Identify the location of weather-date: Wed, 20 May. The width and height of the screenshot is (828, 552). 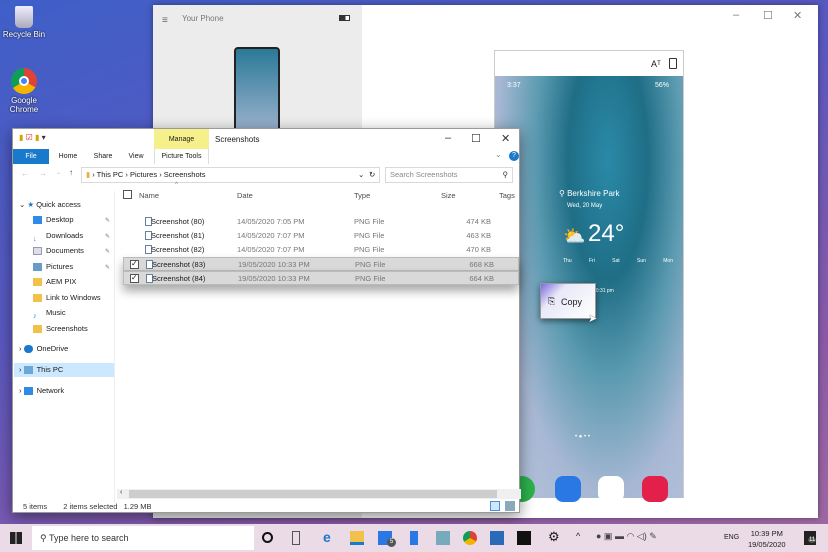
(585, 206).